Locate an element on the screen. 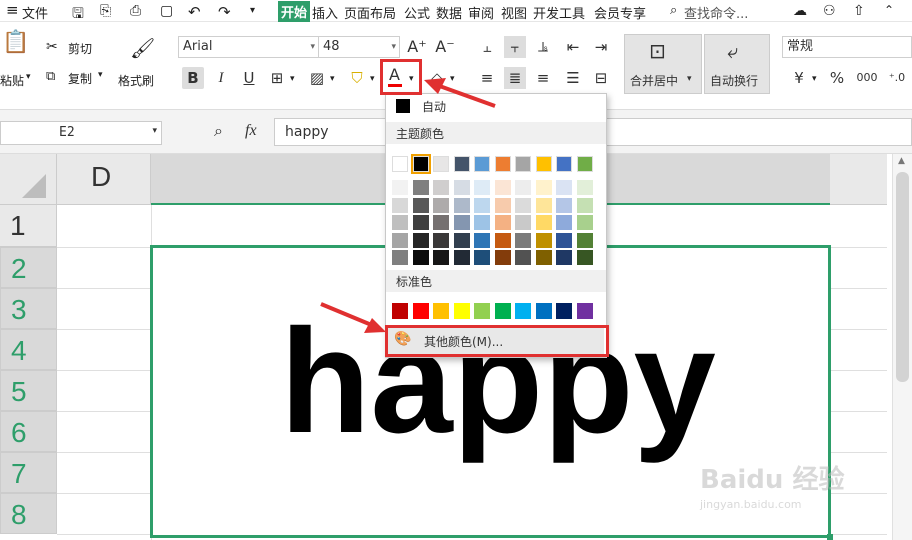 This screenshot has height=540, width=912. scroll-up-icon: ▲ is located at coordinates (901, 161).